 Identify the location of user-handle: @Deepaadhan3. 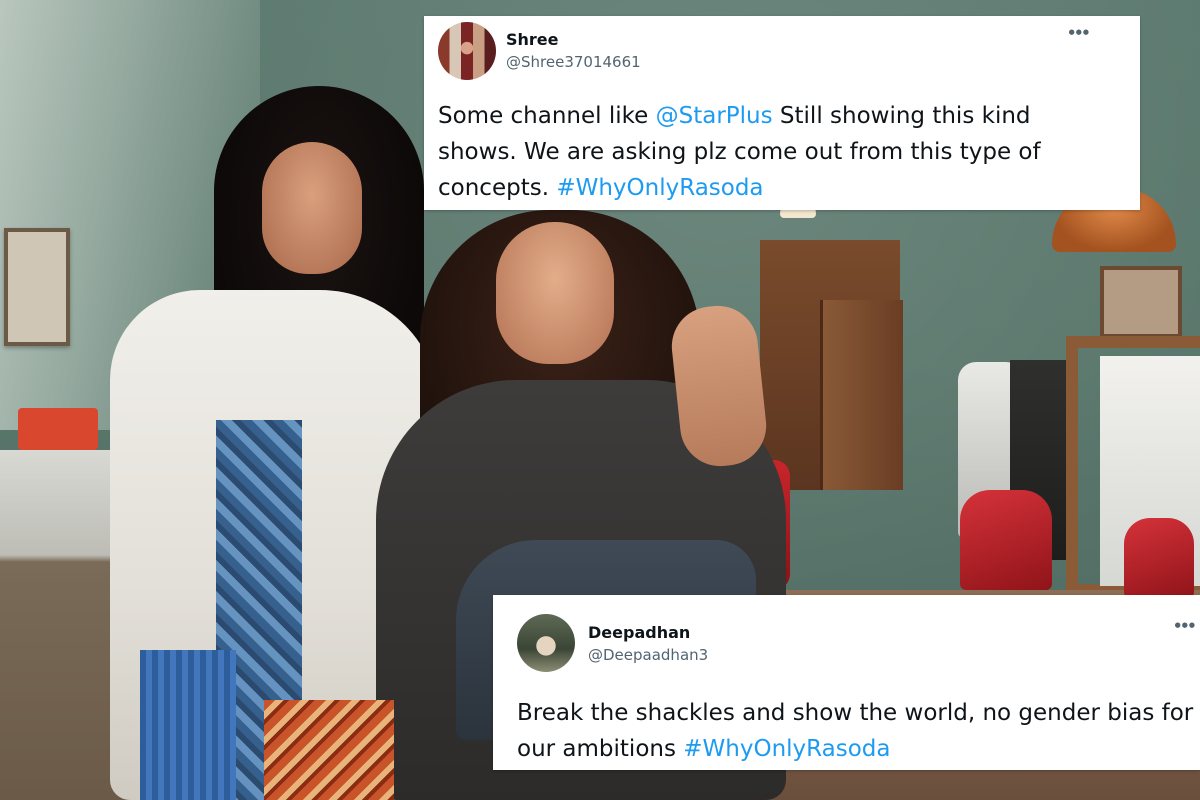
(648, 655).